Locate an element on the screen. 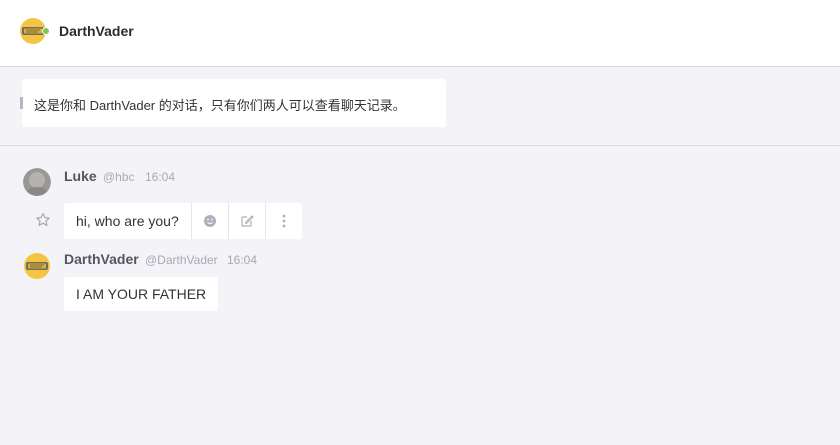 Image resolution: width=840 pixels, height=445 pixels. message-text: I AM YOUR FATHER is located at coordinates (141, 294).